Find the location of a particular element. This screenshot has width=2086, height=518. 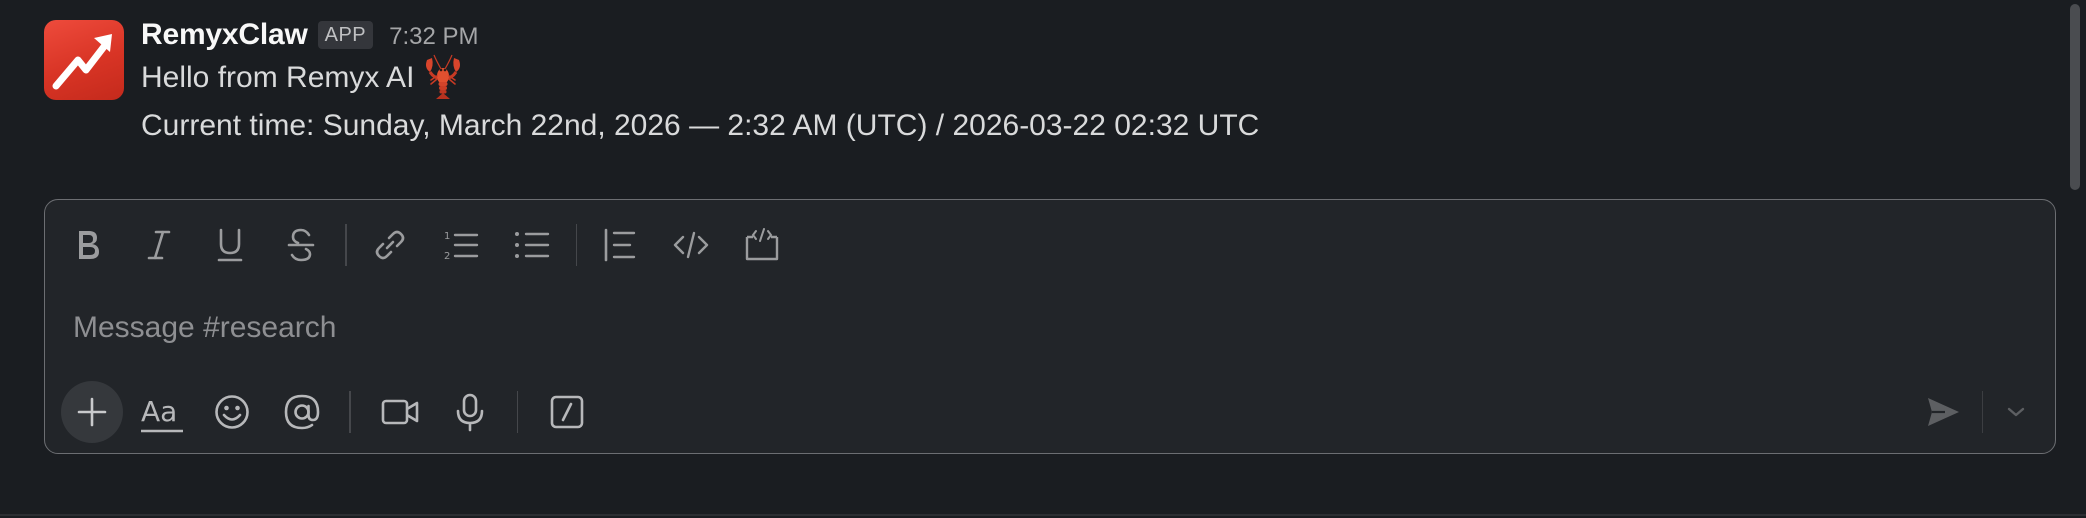

underline-icon is located at coordinates (230, 245).